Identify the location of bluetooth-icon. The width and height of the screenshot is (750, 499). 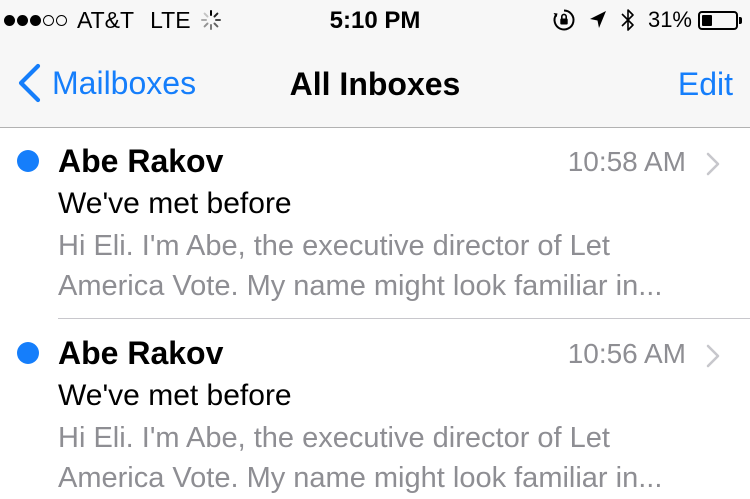
(627, 20).